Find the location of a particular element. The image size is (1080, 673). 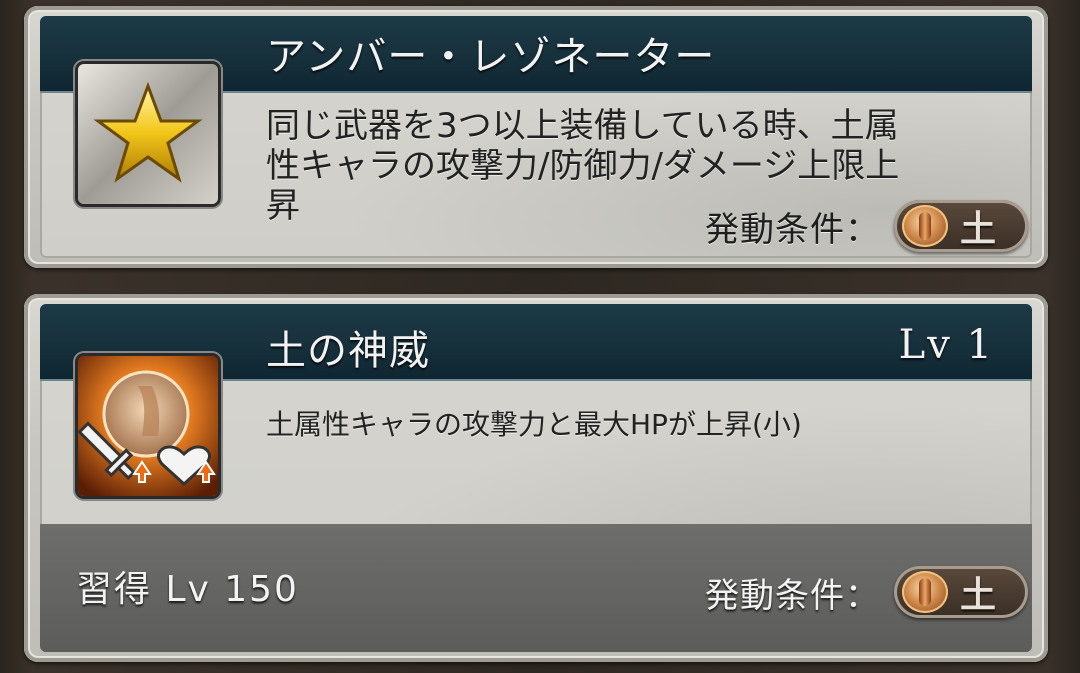

skill-level: Lv 1 is located at coordinates (946, 345).